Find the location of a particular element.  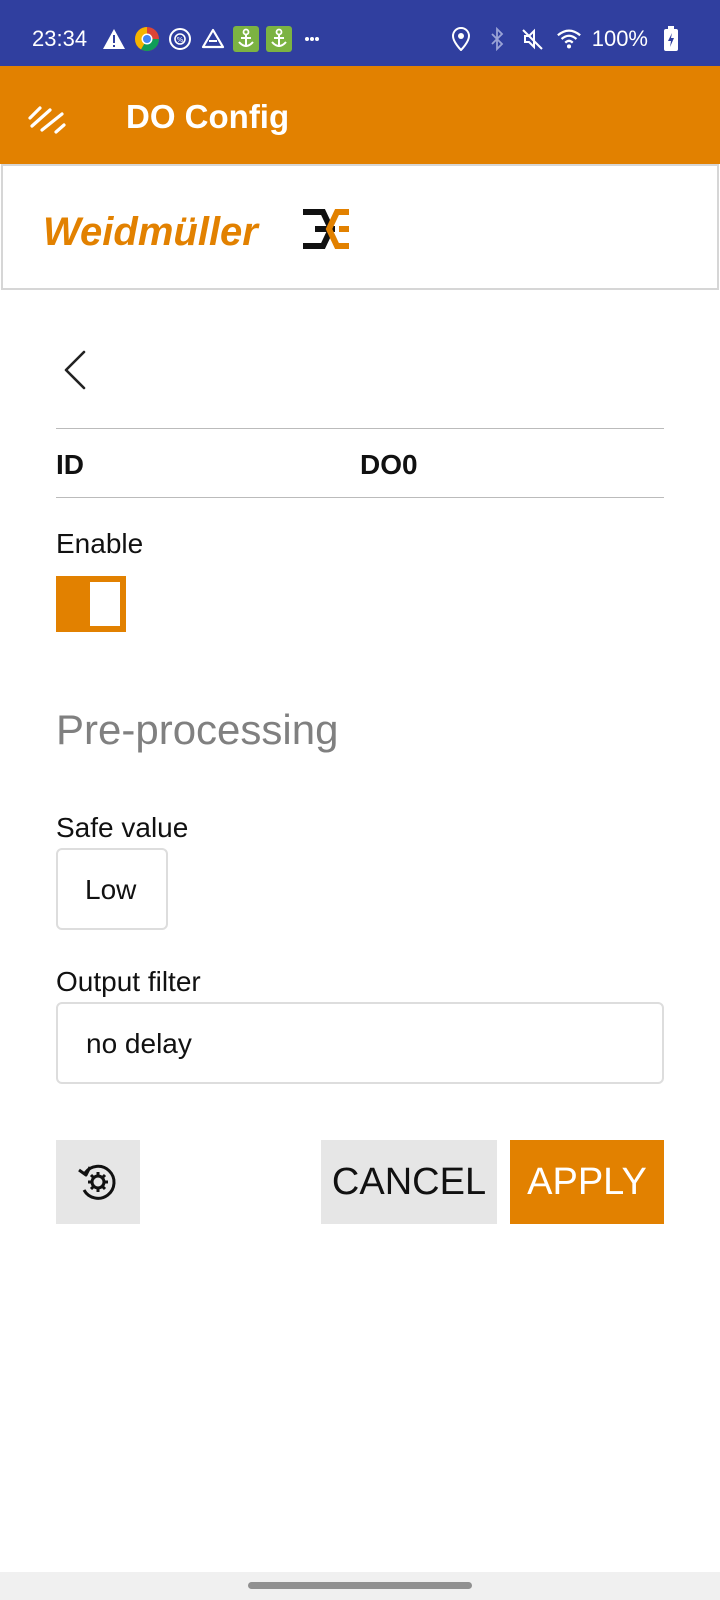

status-notification-icons: % is located at coordinates (213, 39).